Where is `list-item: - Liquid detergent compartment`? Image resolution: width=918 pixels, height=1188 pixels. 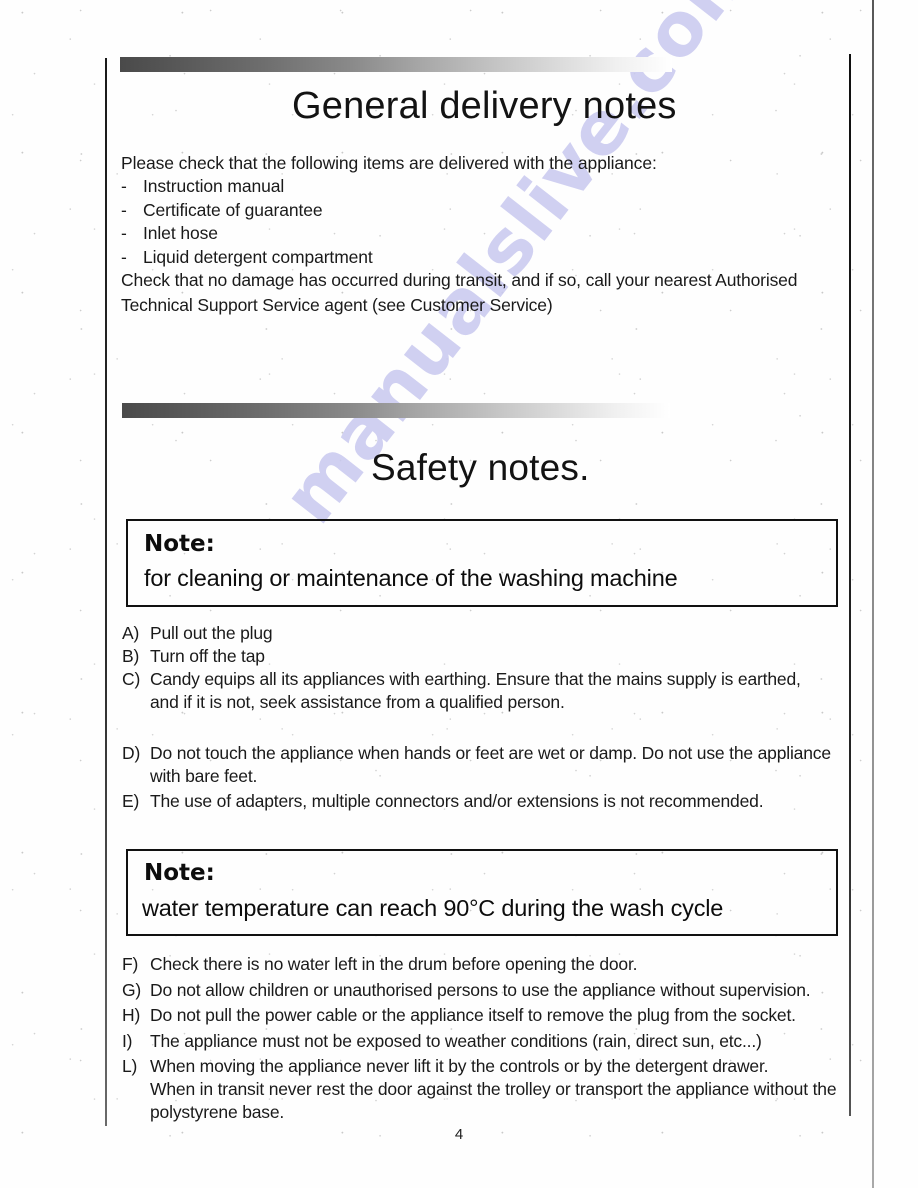 list-item: - Liquid detergent compartment is located at coordinates (247, 258).